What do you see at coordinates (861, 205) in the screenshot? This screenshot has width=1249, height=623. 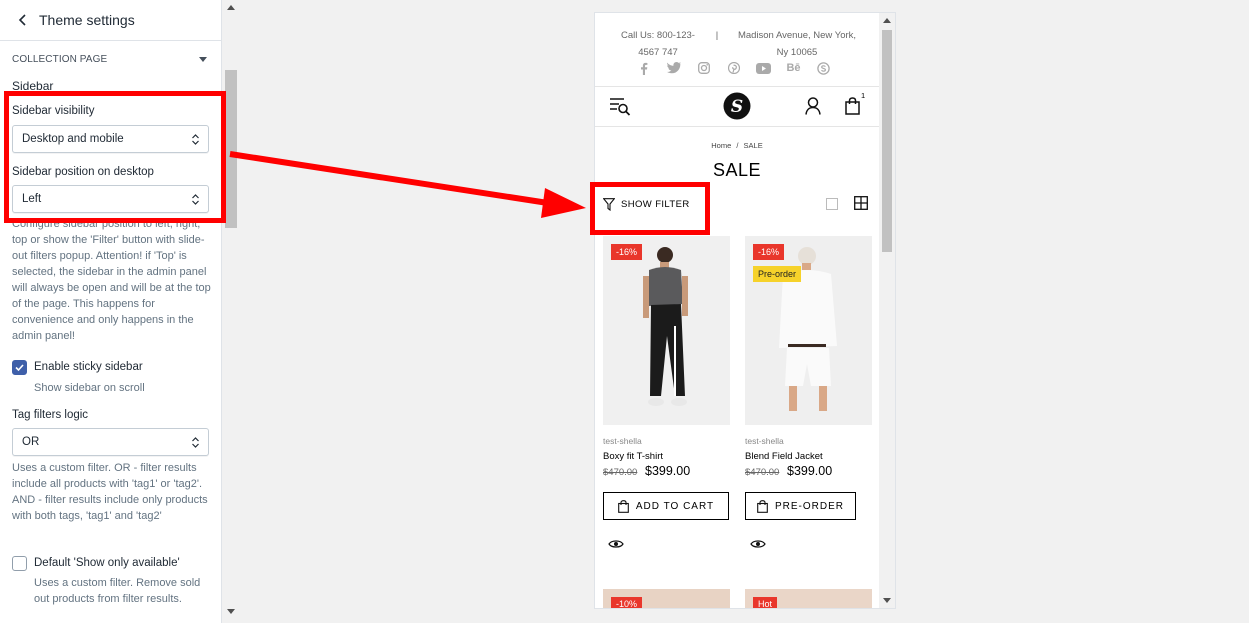 I see `grid-two-column-icon` at bounding box center [861, 205].